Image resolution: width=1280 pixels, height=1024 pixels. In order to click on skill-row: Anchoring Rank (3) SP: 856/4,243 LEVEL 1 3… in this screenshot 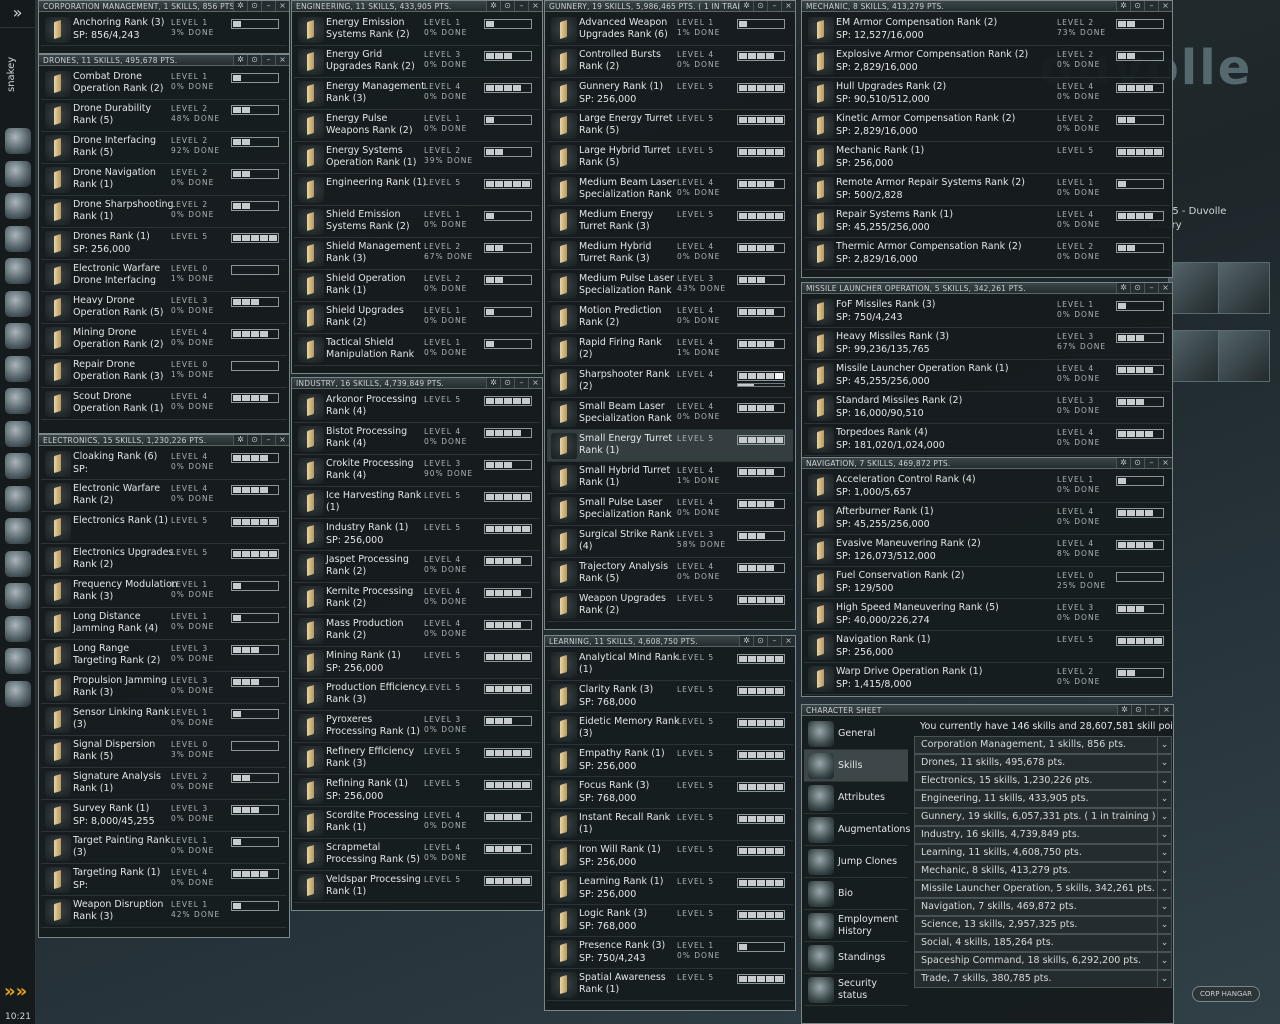, I will do `click(164, 30)`.